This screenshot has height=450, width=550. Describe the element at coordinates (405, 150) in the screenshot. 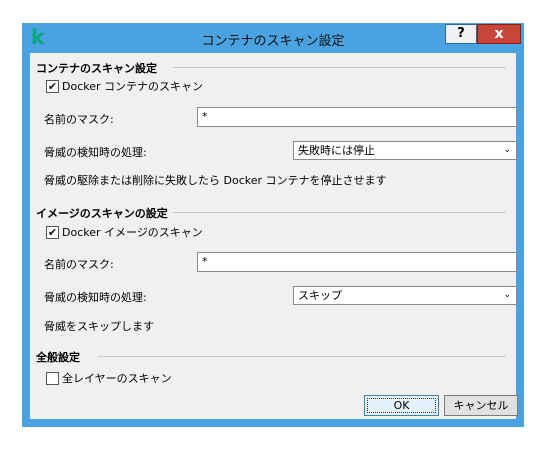

I see `container-action-select: 失敗時には停止 ⌄` at that location.